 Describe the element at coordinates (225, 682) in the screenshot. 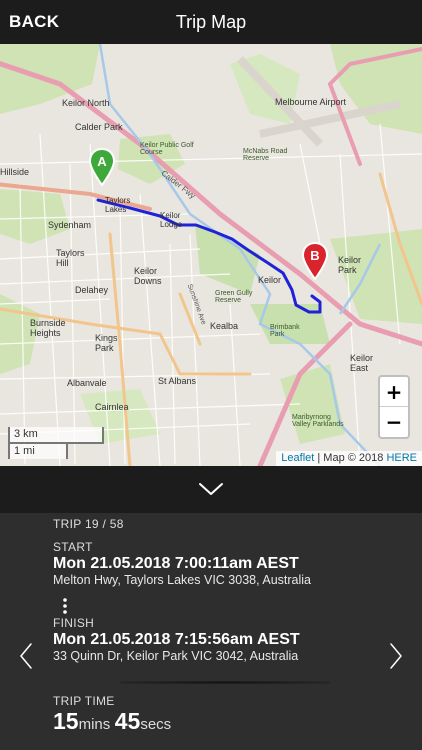

I see `section-divider` at that location.